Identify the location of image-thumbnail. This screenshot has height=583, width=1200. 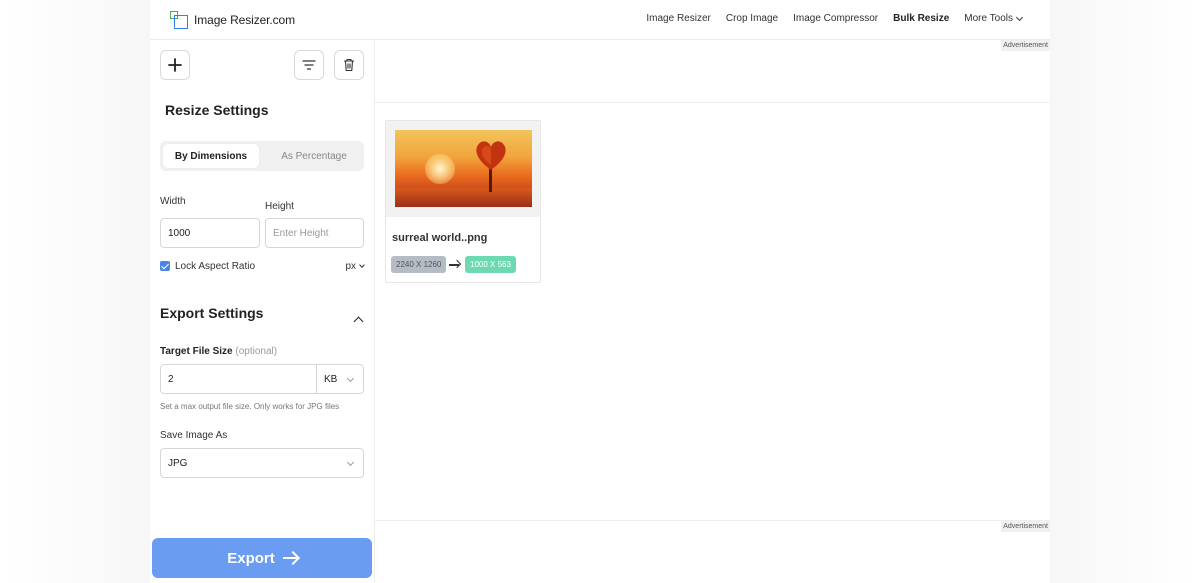
(463, 168).